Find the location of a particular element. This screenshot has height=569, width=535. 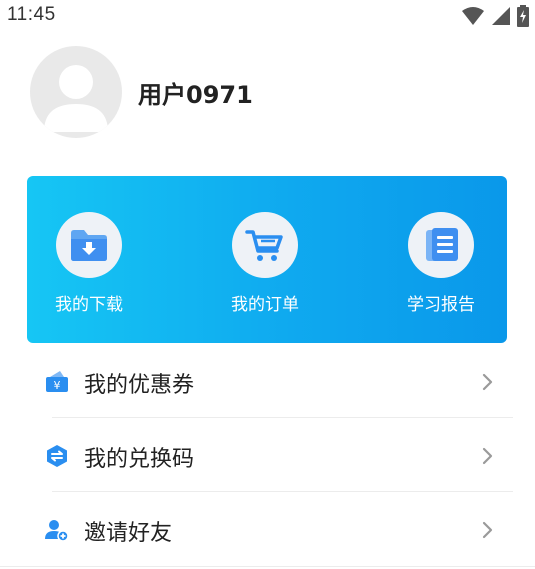

coupon-icon: ¥ is located at coordinates (57, 382).